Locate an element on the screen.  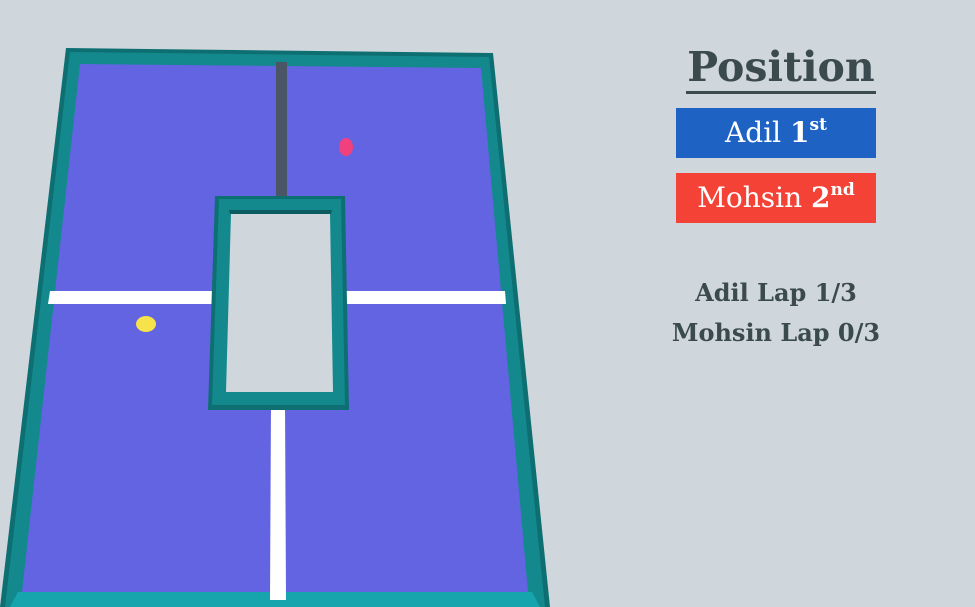
standing-second-suffix: nd is located at coordinates (842, 190).